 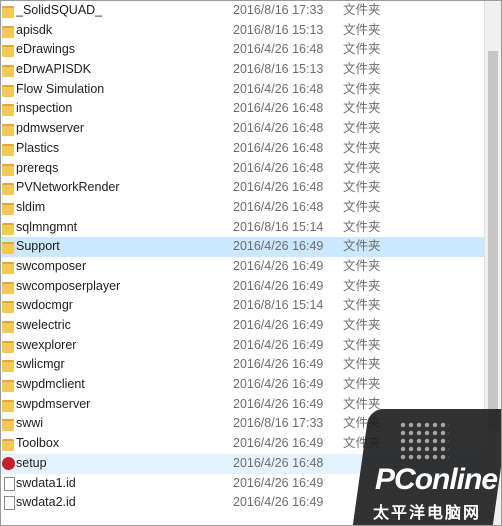 I want to click on list-item: eDrawings 2016/4/26 16:48 文件夹, so click(x=243, y=50).